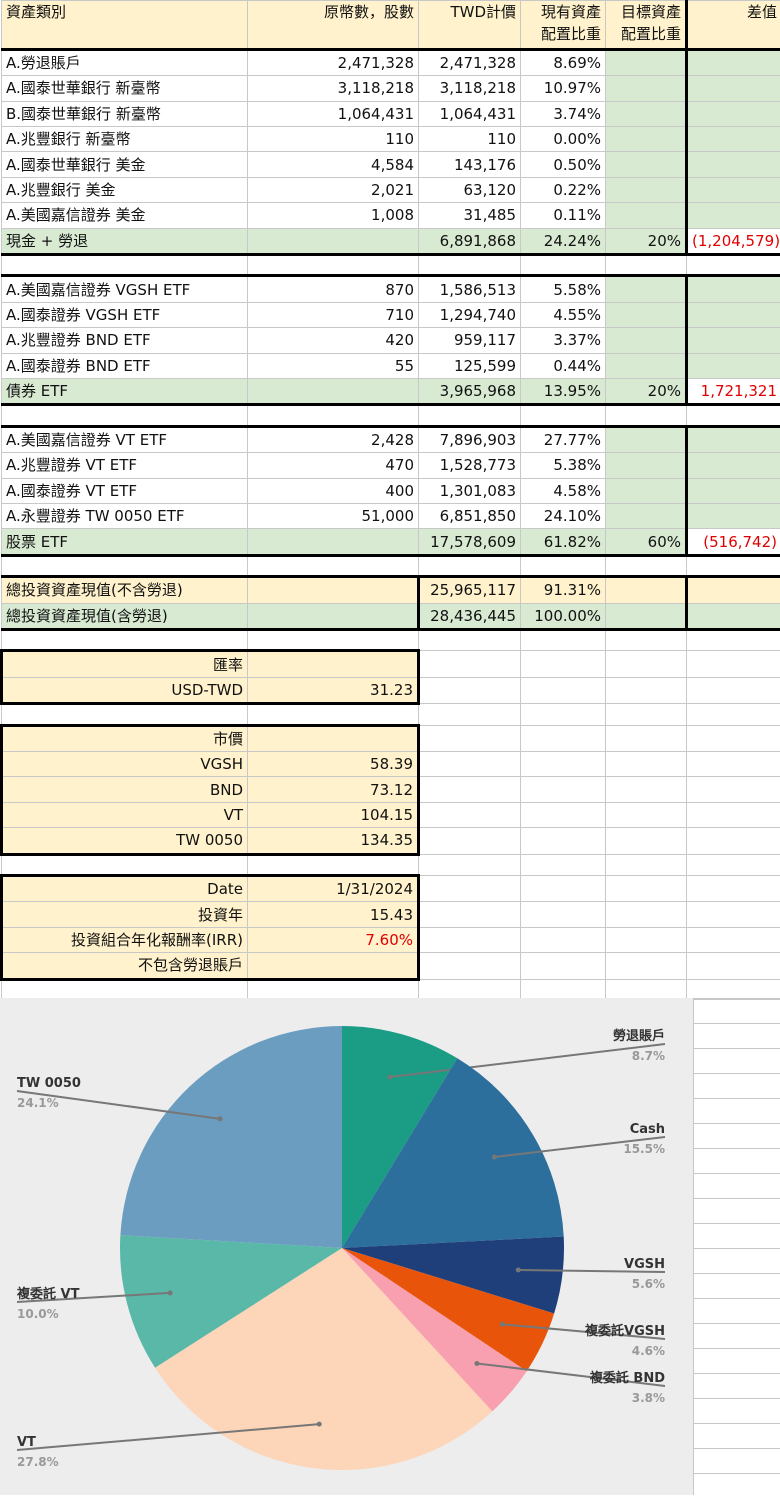 Image resolution: width=780 pixels, height=1499 pixels. I want to click on header-twd: TWD計價, so click(470, 25).